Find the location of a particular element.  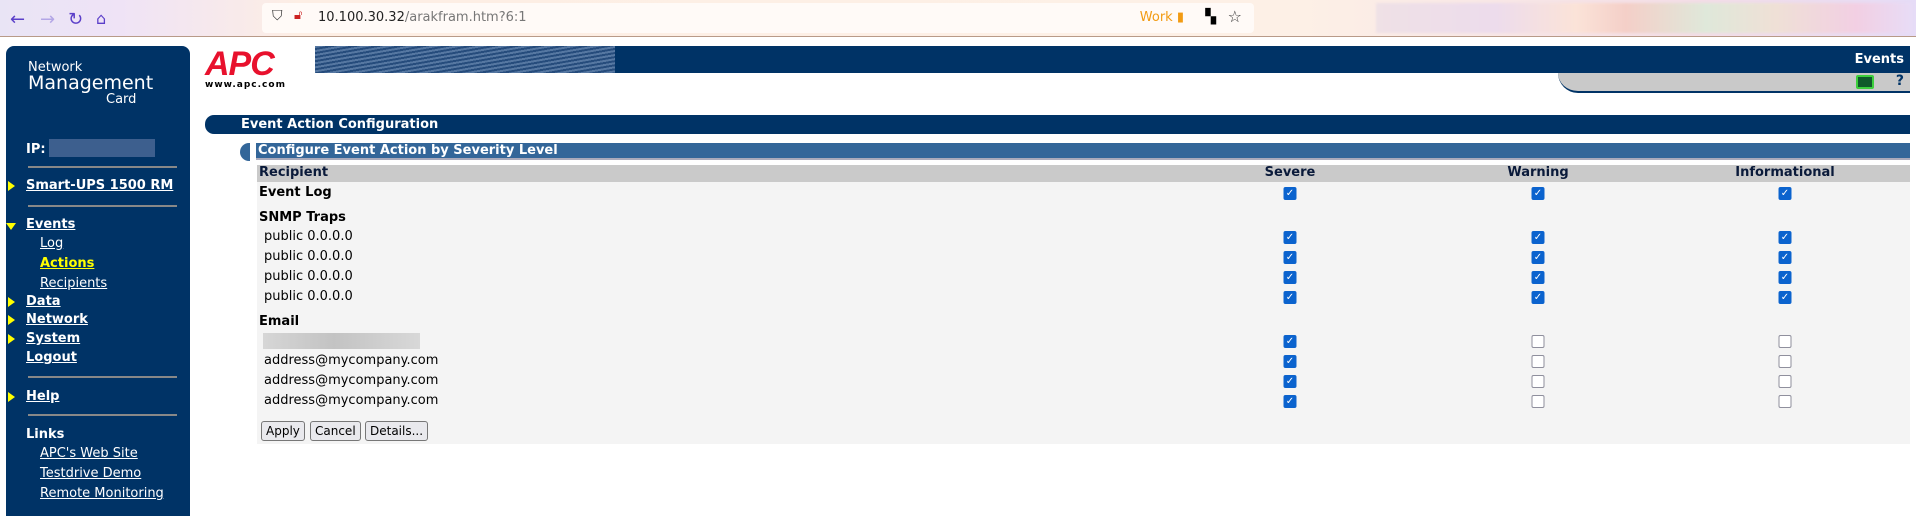

section-title: Events is located at coordinates (1879, 59).